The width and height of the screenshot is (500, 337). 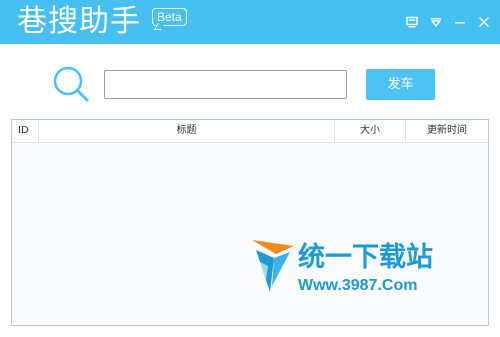 What do you see at coordinates (186, 131) in the screenshot?
I see `column-header-title: 标题` at bounding box center [186, 131].